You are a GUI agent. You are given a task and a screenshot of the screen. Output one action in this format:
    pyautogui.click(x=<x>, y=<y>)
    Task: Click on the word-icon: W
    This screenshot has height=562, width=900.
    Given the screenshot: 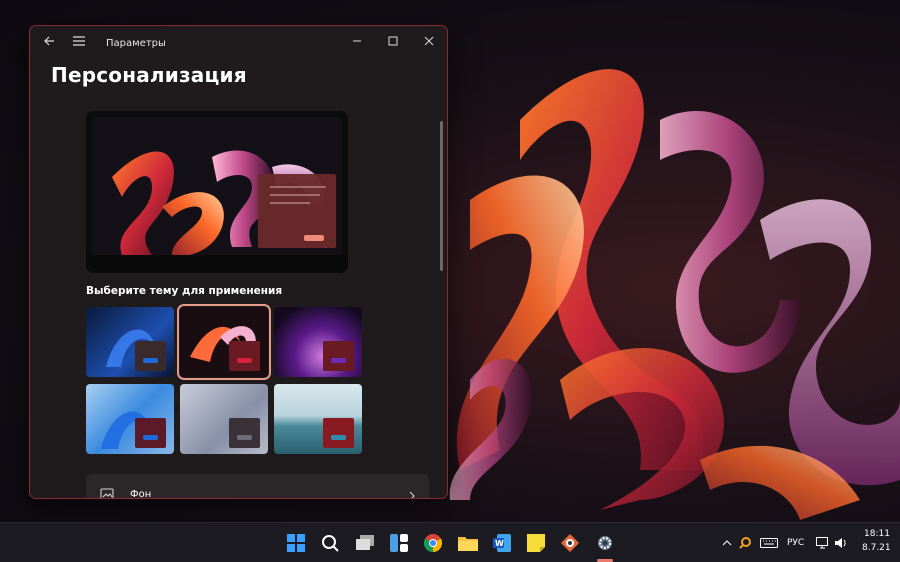 What is the action you would take?
    pyautogui.click(x=502, y=543)
    